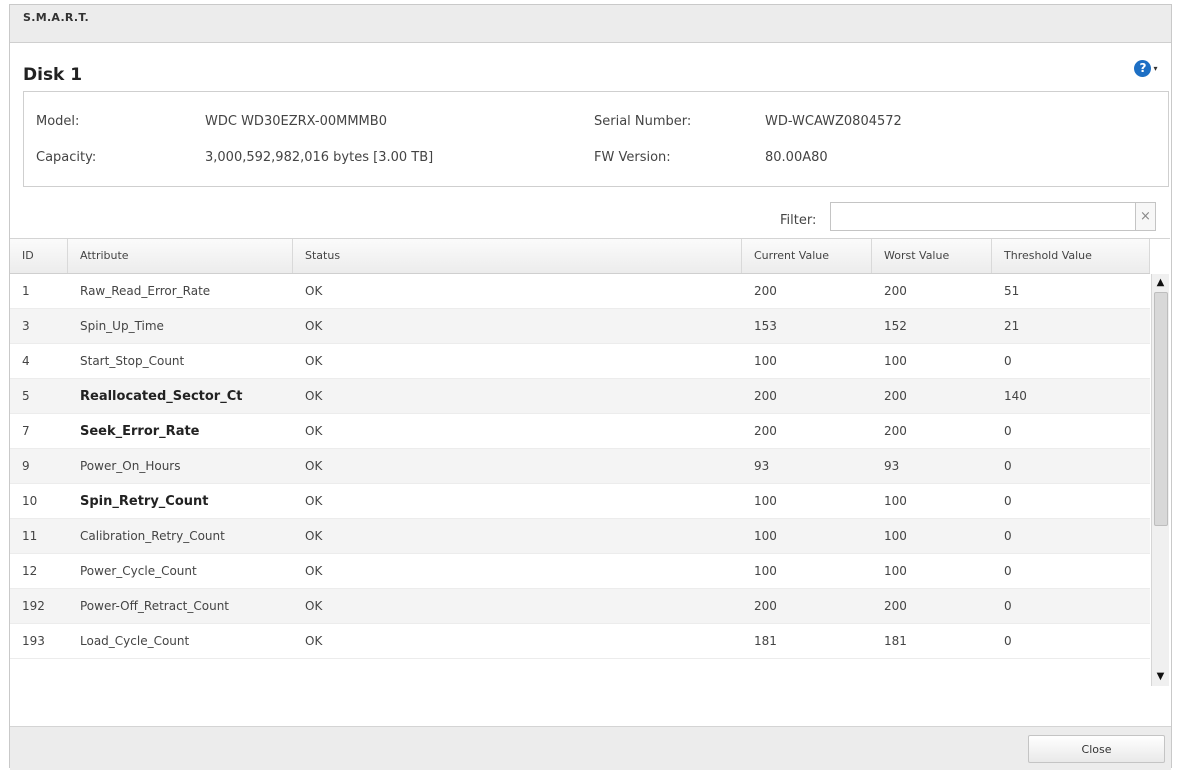 Image resolution: width=1185 pixels, height=773 pixels. Describe the element at coordinates (580, 536) in the screenshot. I see `table-row: 11 Calibration_Retry_Count OK 100 100 0` at that location.